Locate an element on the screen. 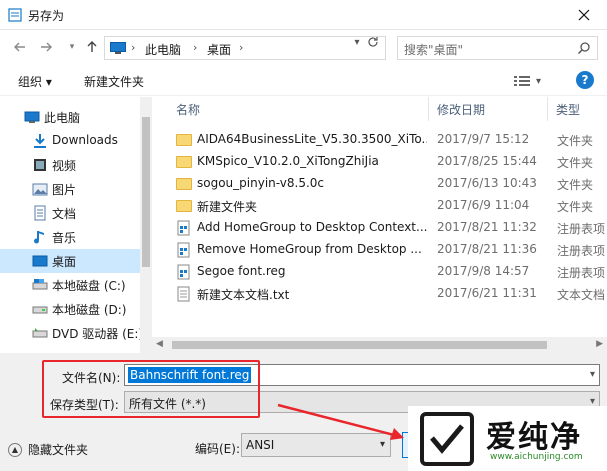 Image resolution: width=607 pixels, height=471 pixels. pictures-icon is located at coordinates (40, 189).